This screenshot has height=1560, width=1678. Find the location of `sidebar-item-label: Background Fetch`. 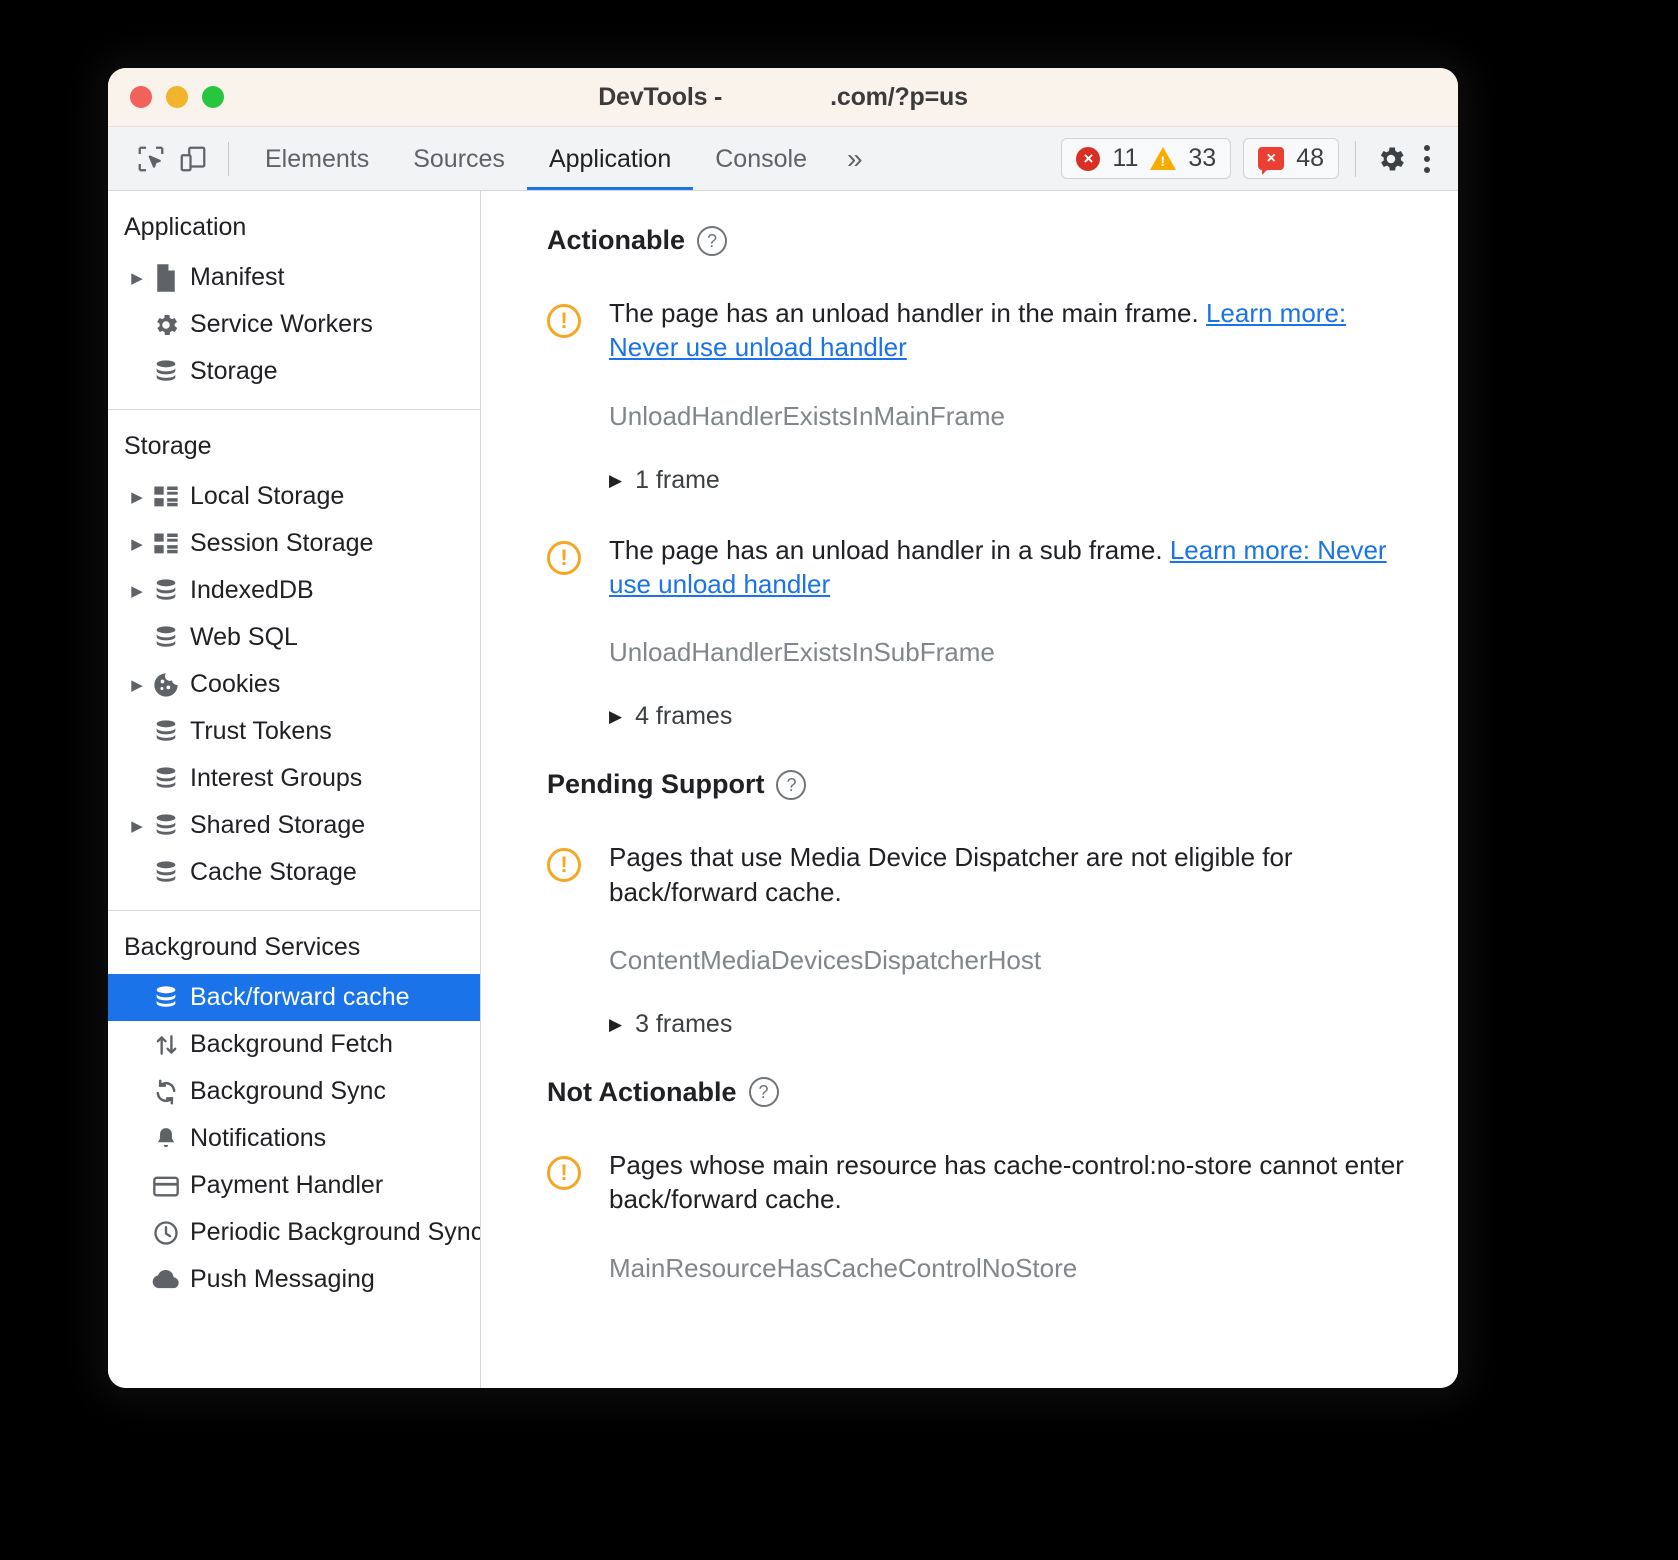

sidebar-item-label: Background Fetch is located at coordinates (291, 1044).